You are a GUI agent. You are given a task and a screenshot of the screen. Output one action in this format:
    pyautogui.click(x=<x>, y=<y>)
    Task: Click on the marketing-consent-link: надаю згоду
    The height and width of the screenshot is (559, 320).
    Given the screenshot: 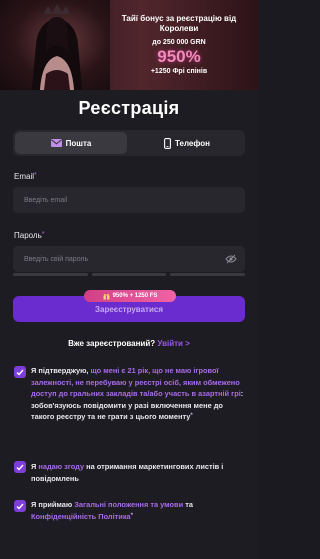 What is the action you would take?
    pyautogui.click(x=61, y=466)
    